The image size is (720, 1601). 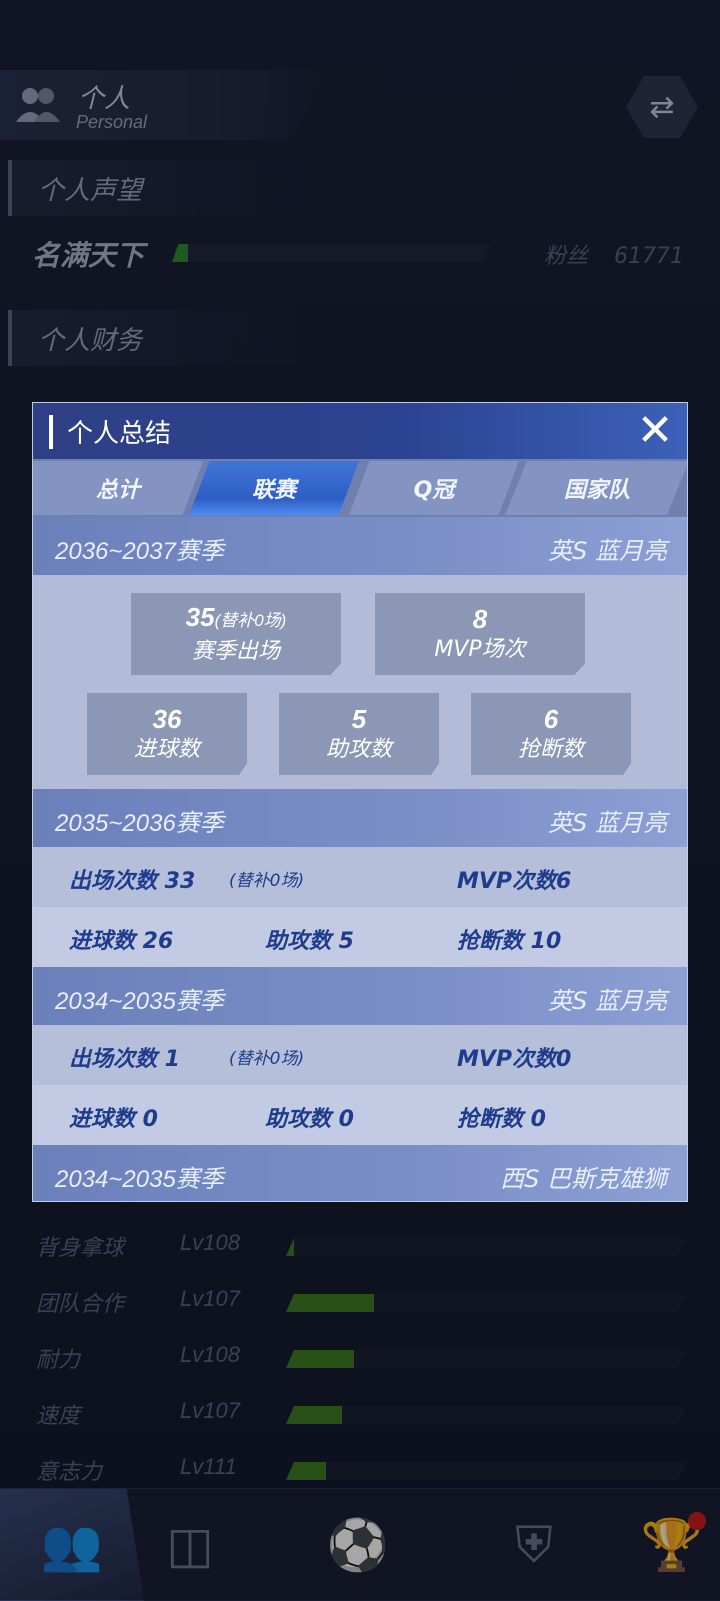 I want to click on season-header: 2036~2037赛季 英S 蓝月亮, so click(x=360, y=546).